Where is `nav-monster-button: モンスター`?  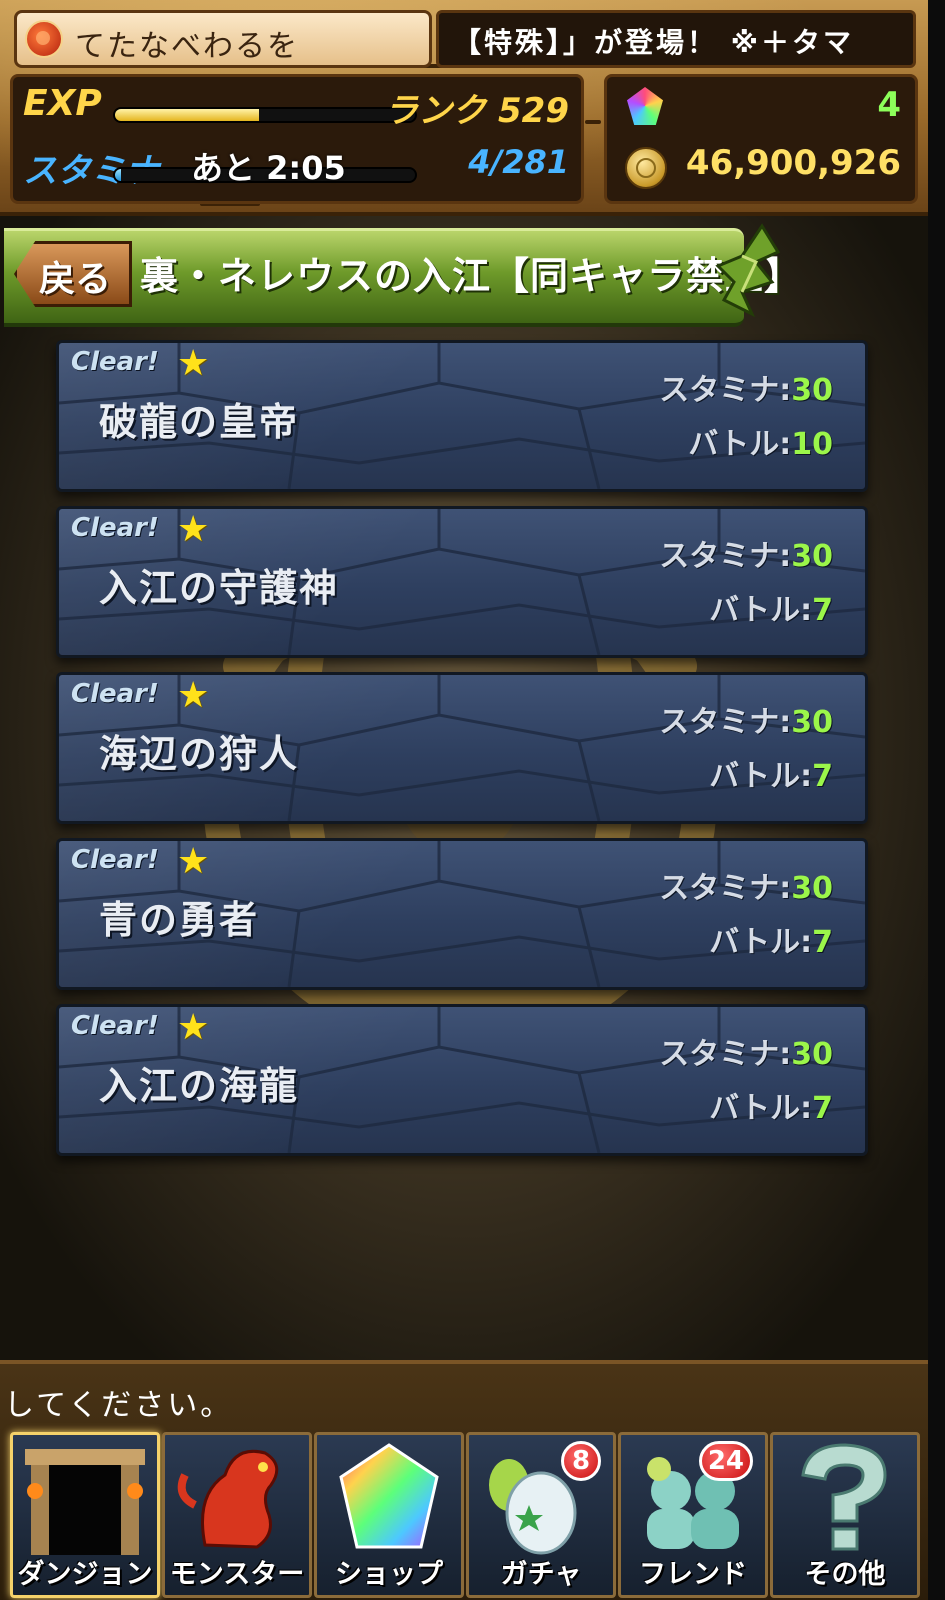 nav-monster-button: モンスター is located at coordinates (237, 1515).